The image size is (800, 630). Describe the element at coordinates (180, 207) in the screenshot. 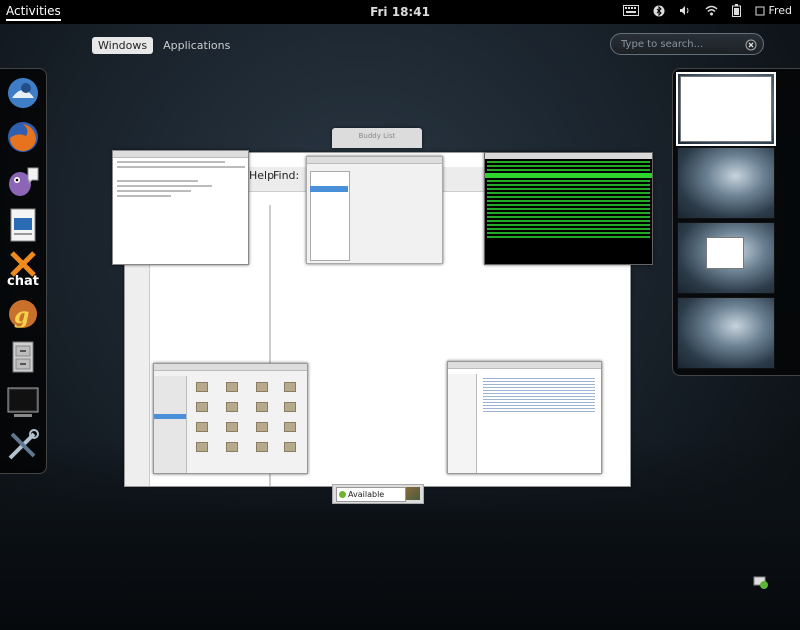

I see `window-browser` at that location.